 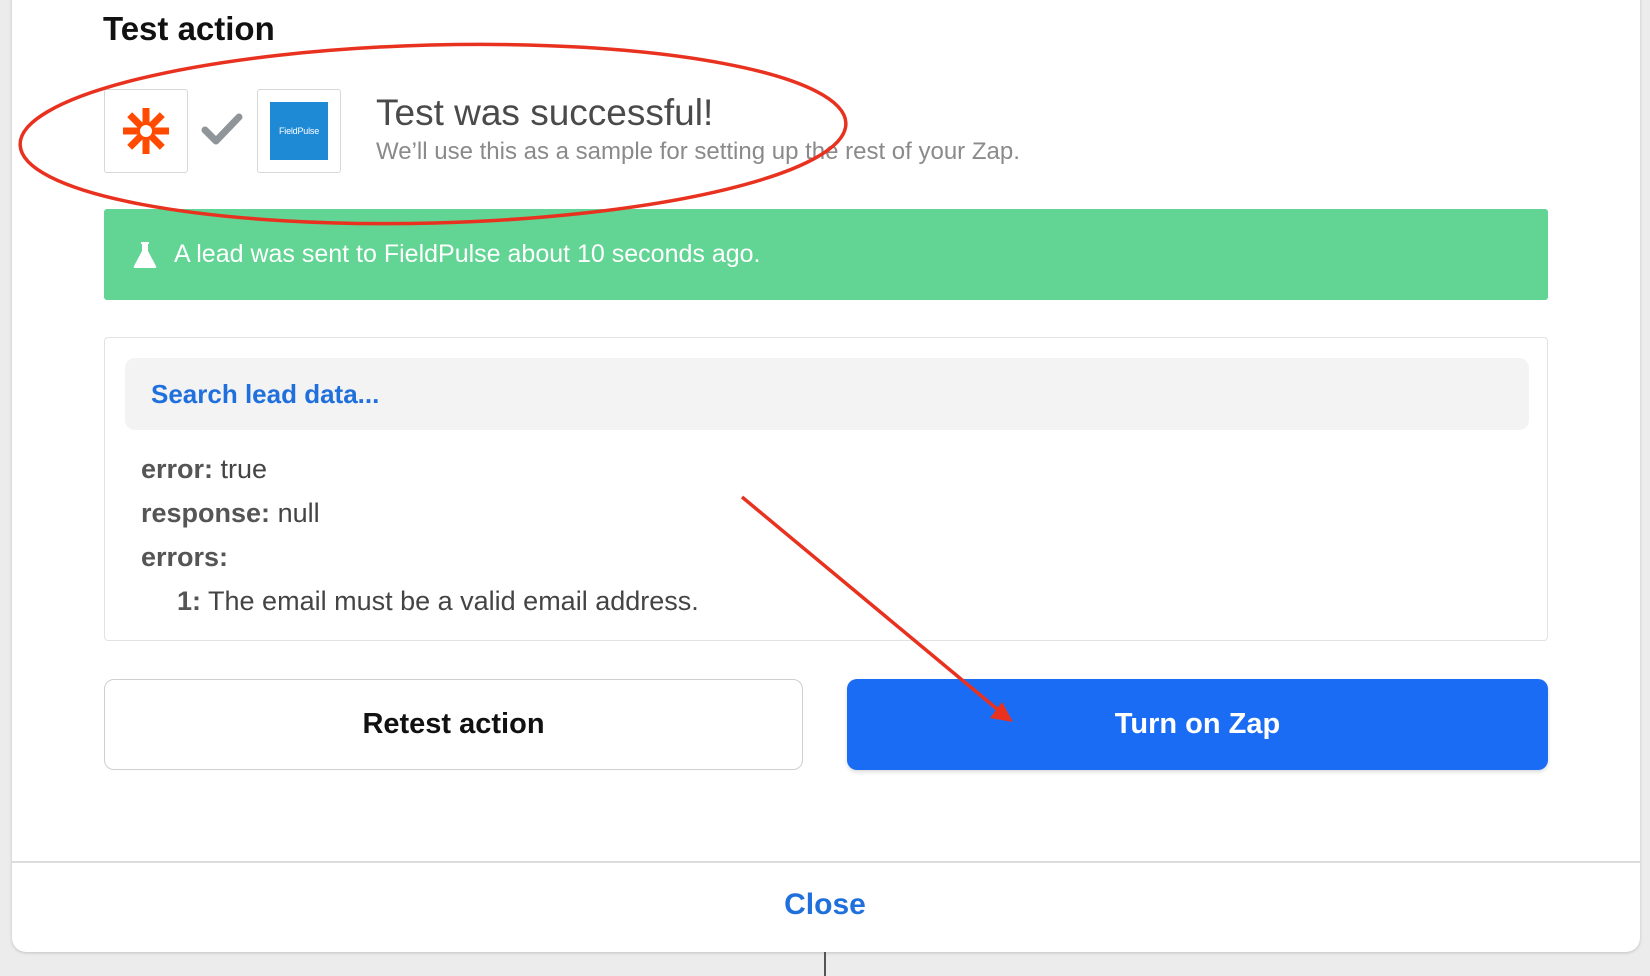 What do you see at coordinates (189, 601) in the screenshot?
I see `field-key: 1:` at bounding box center [189, 601].